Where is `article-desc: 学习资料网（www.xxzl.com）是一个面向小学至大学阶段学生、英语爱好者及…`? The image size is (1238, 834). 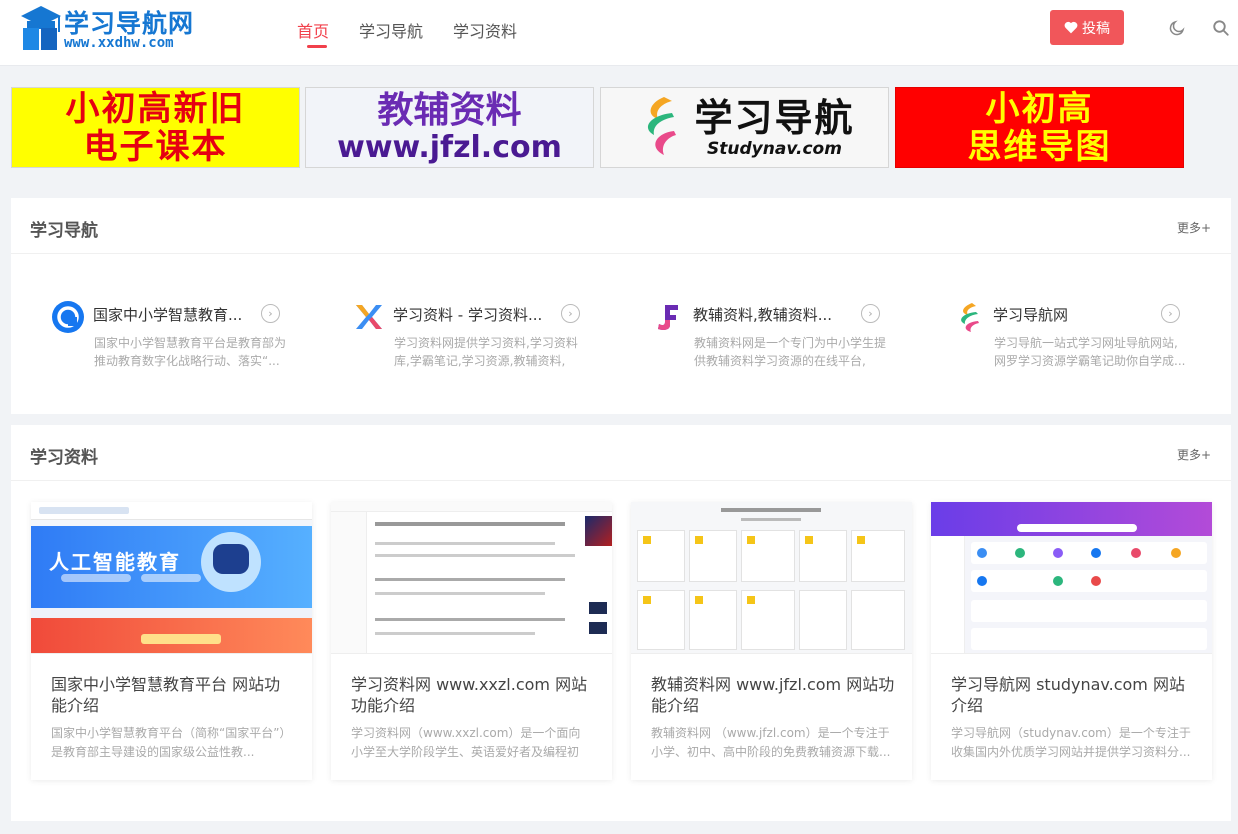 article-desc: 学习资料网（www.xxzl.com）是一个面向小学至大学阶段学生、英语爱好者及… is located at coordinates (466, 742).